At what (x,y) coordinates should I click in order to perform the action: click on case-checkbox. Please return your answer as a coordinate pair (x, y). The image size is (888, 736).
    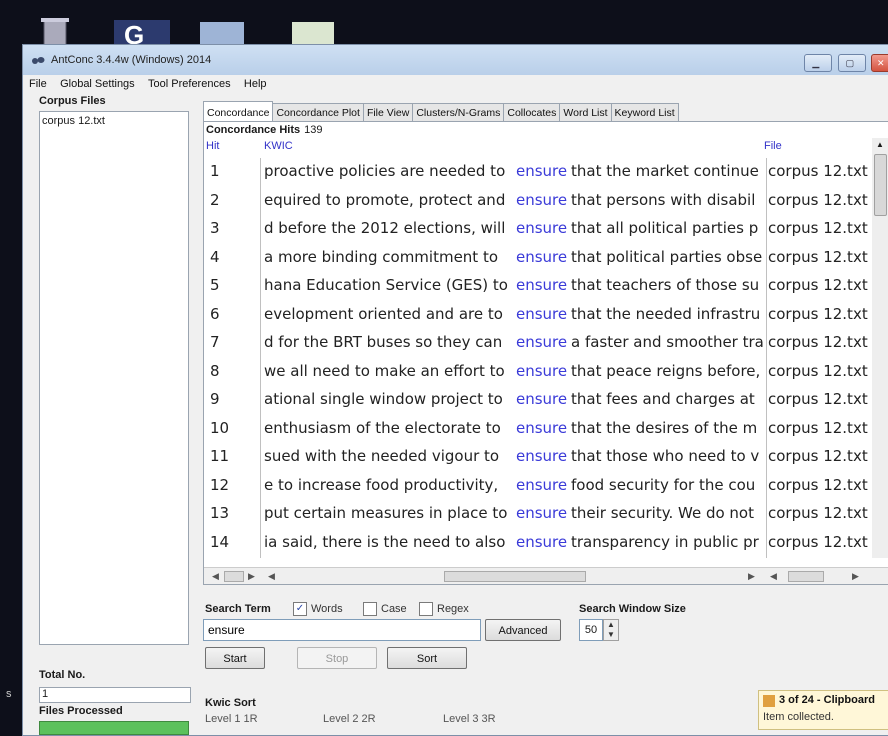
    Looking at the image, I should click on (370, 609).